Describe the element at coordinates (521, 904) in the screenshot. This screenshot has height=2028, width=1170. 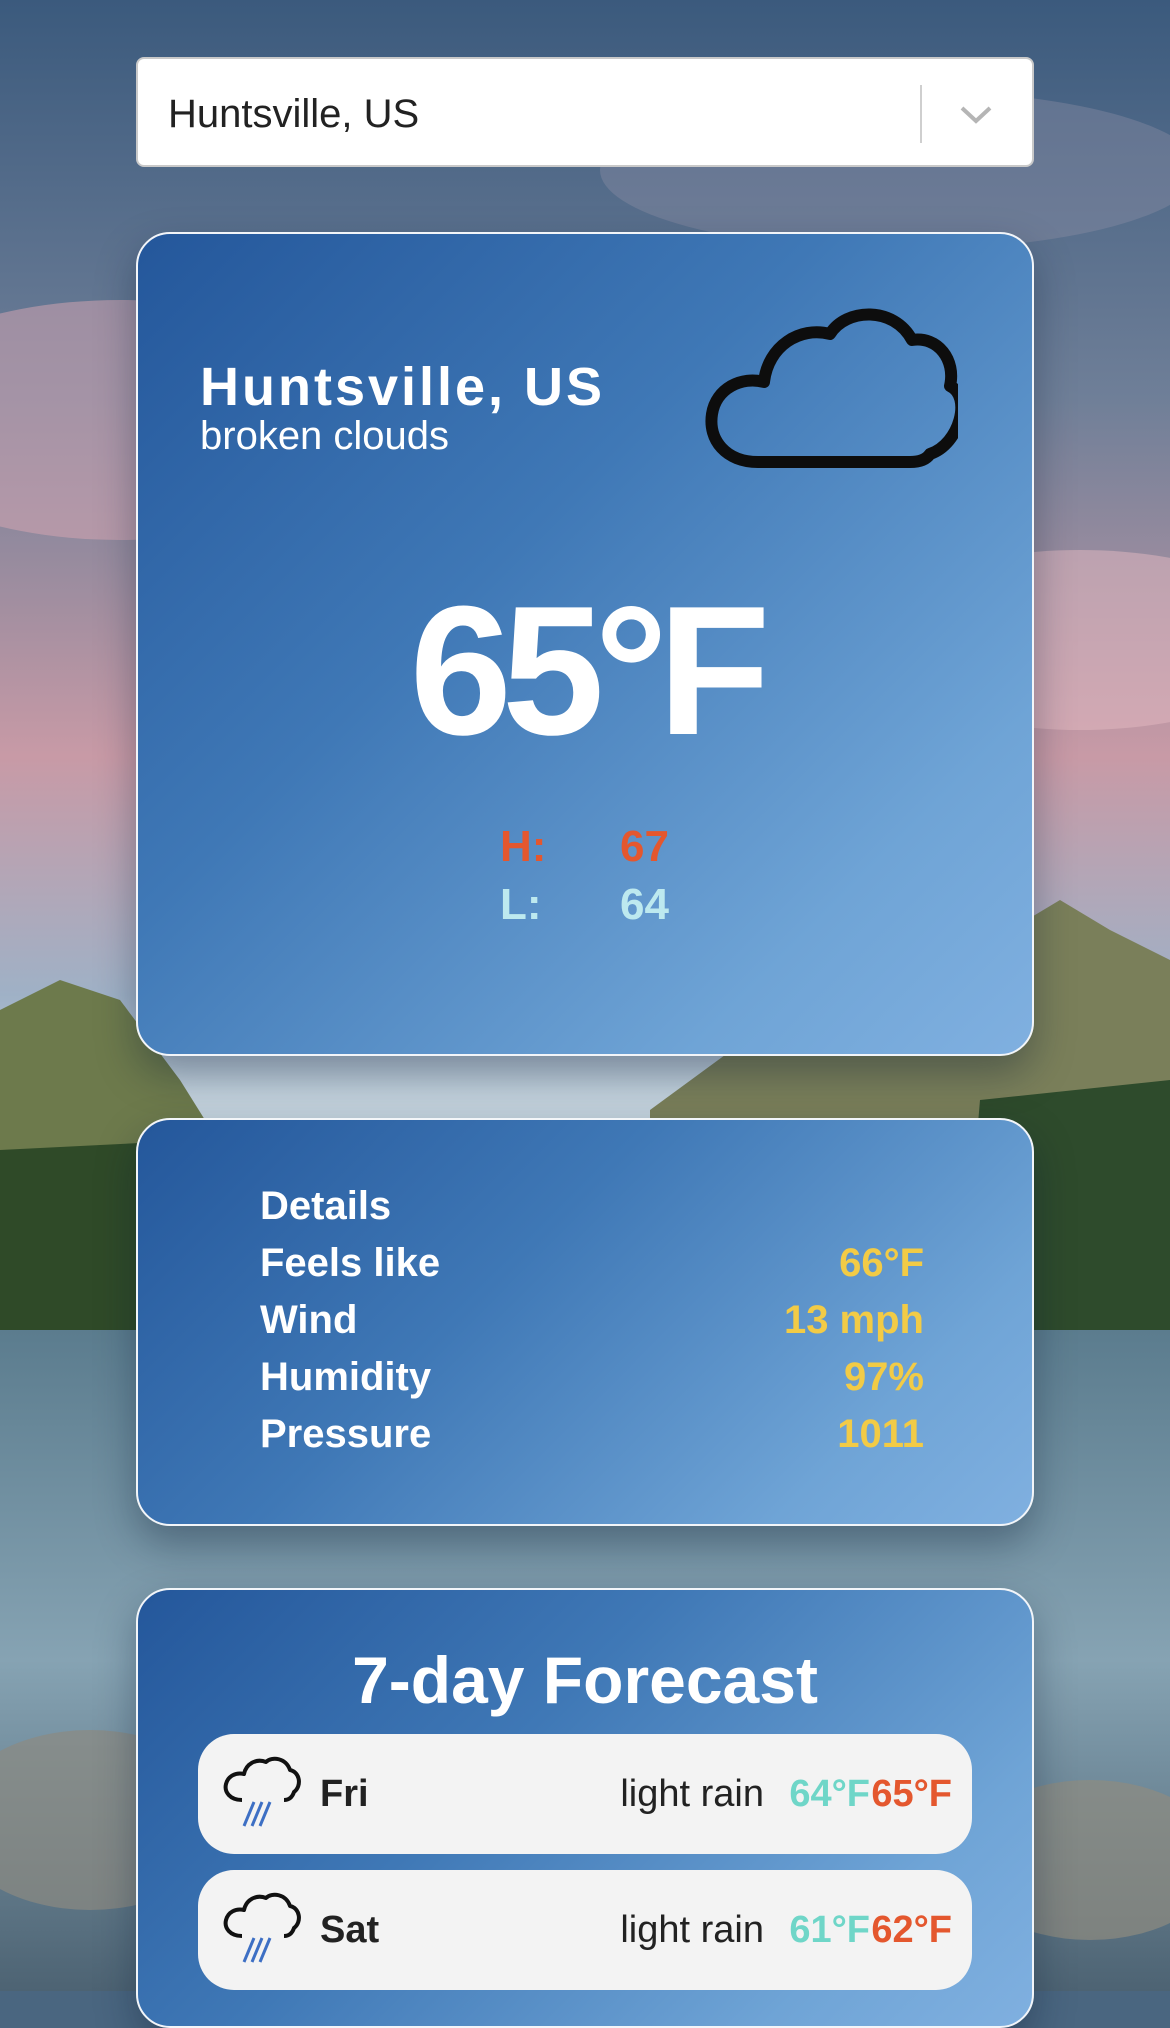
I see `low-label: L:` at that location.